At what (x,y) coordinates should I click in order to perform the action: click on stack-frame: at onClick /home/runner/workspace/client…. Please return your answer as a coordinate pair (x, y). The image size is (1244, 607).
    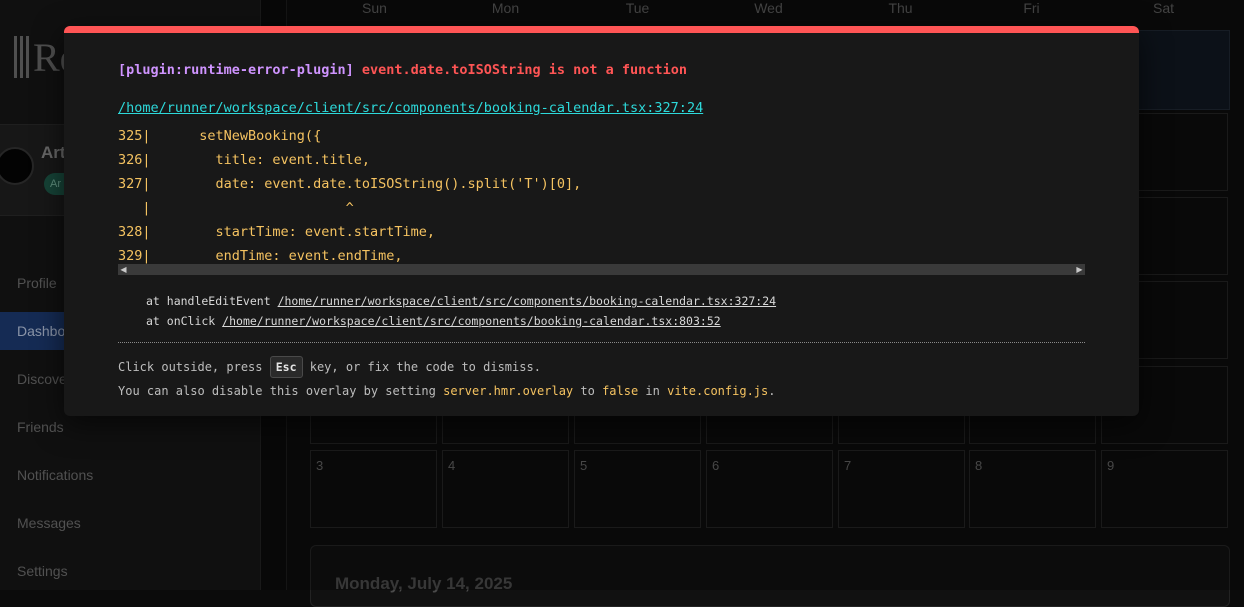
    Looking at the image, I should click on (461, 321).